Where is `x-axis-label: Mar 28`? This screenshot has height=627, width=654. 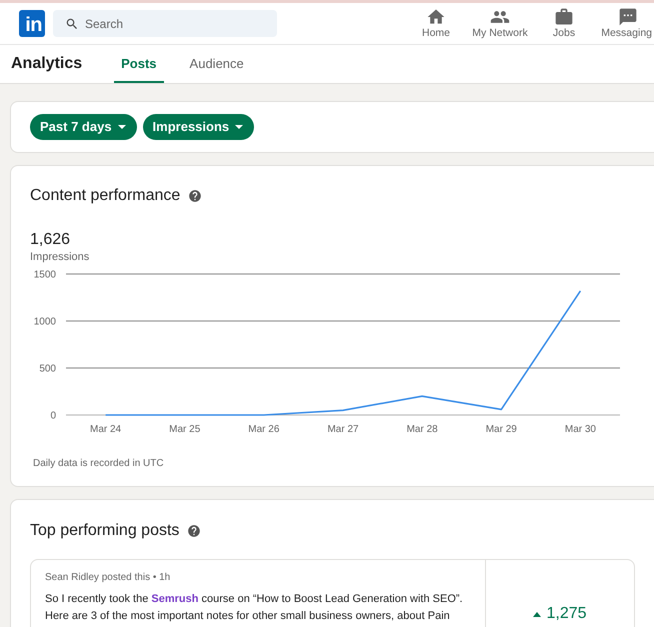 x-axis-label: Mar 28 is located at coordinates (422, 429).